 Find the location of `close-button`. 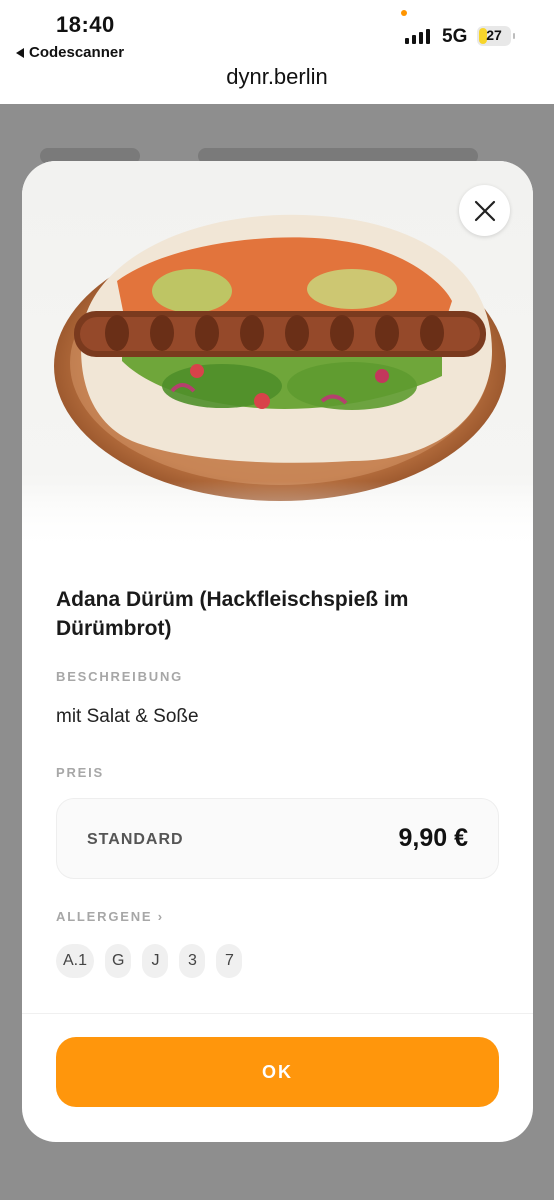

close-button is located at coordinates (484, 210).